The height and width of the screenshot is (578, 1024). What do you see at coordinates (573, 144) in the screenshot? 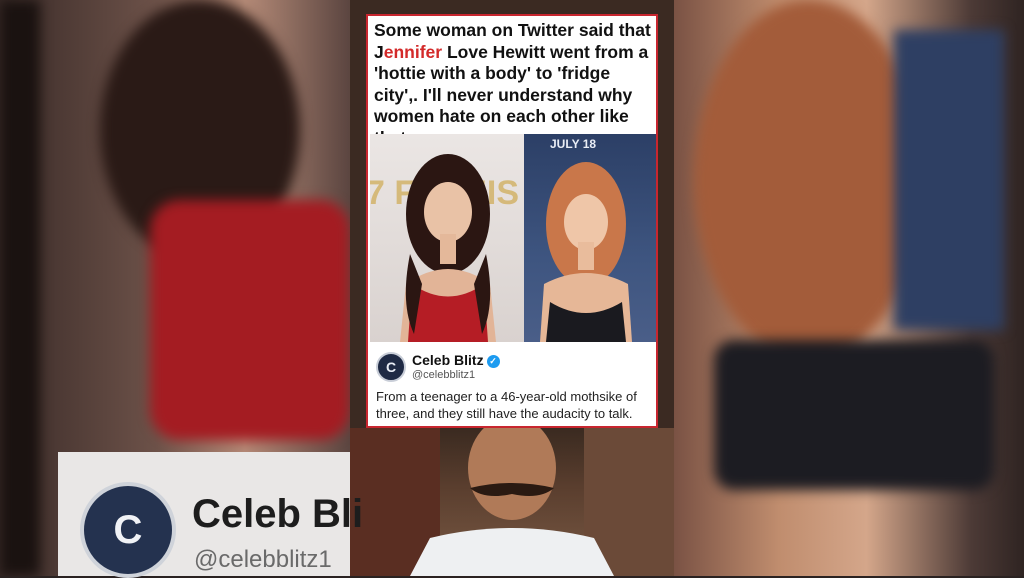
I see `photo-after-bg-text: JULY 18` at bounding box center [573, 144].